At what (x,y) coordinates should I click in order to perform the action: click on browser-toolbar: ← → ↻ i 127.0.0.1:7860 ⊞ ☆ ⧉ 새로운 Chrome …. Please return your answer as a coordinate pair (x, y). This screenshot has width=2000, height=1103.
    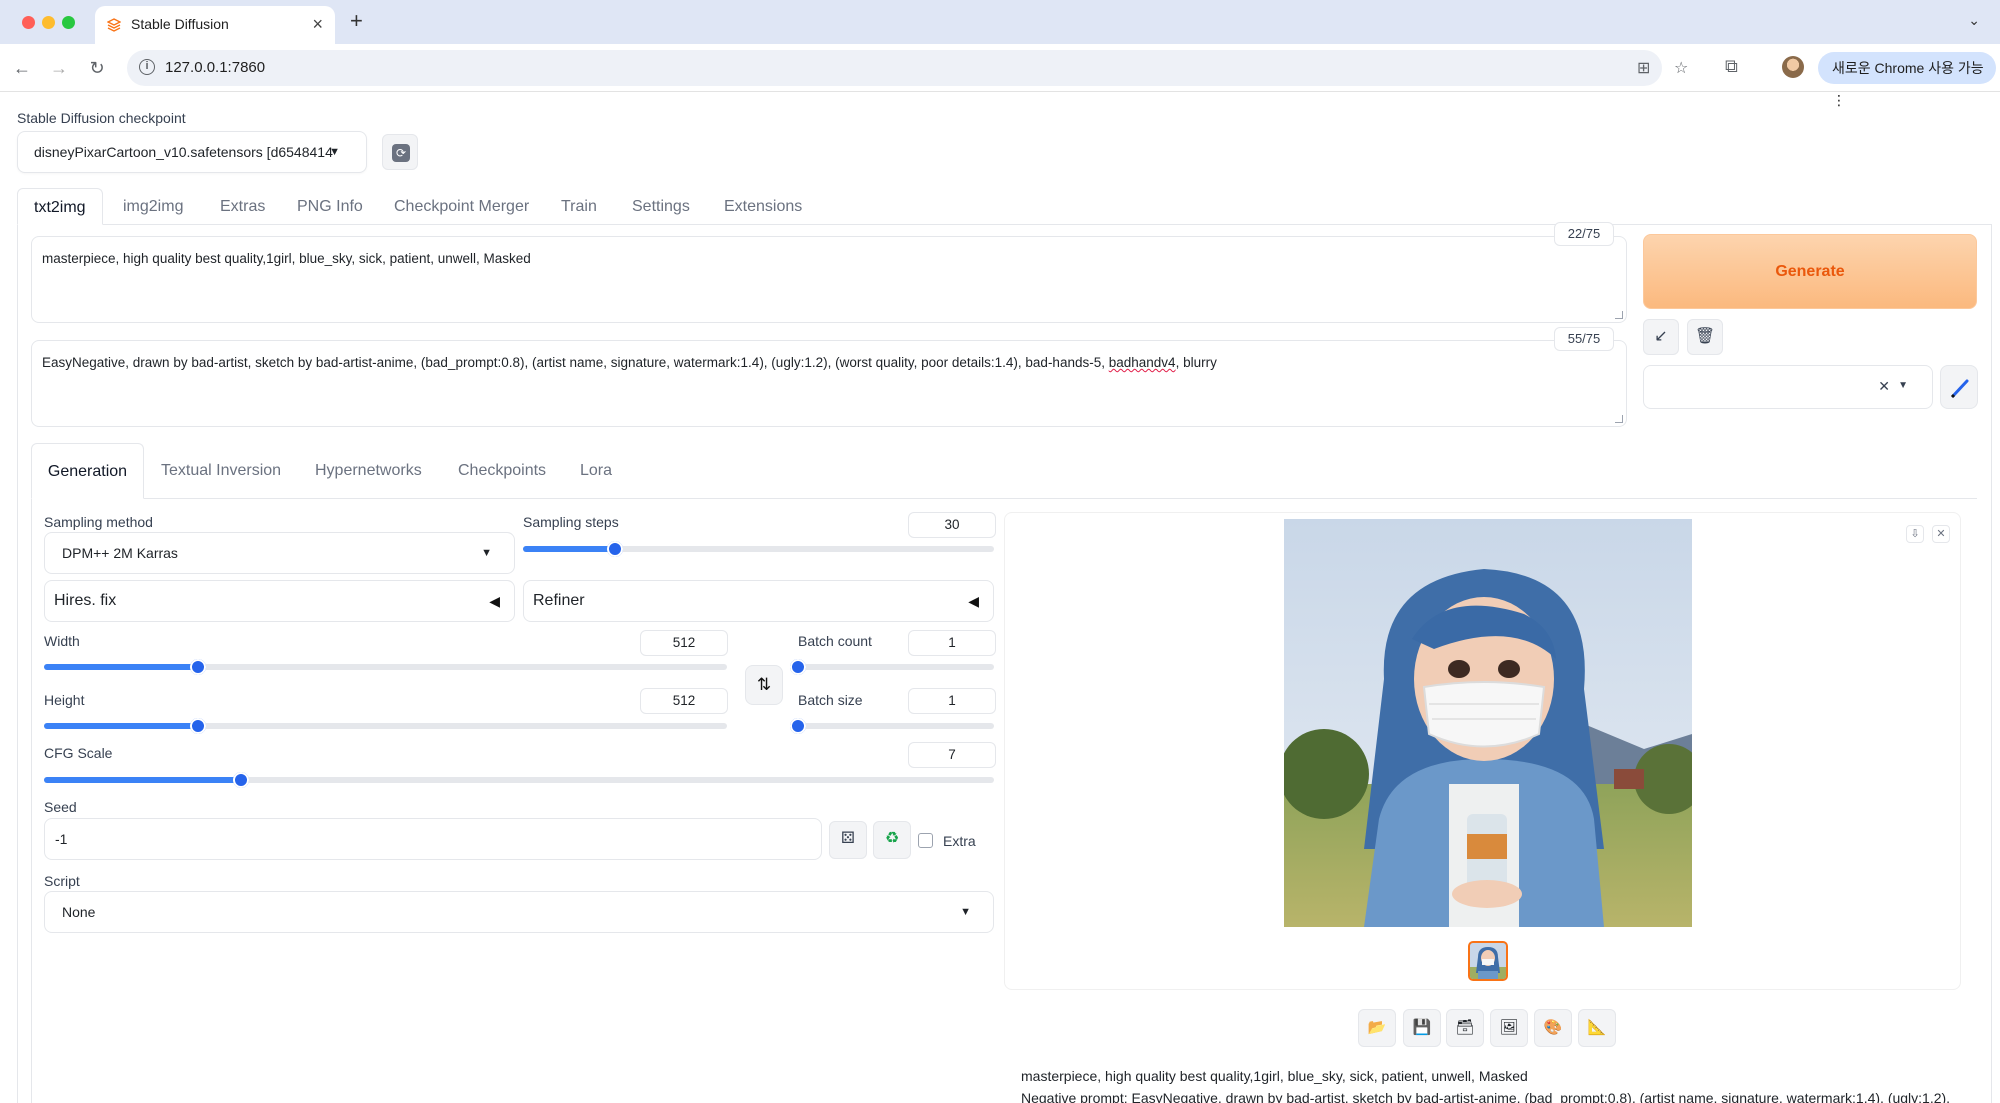
    Looking at the image, I should click on (1000, 76).